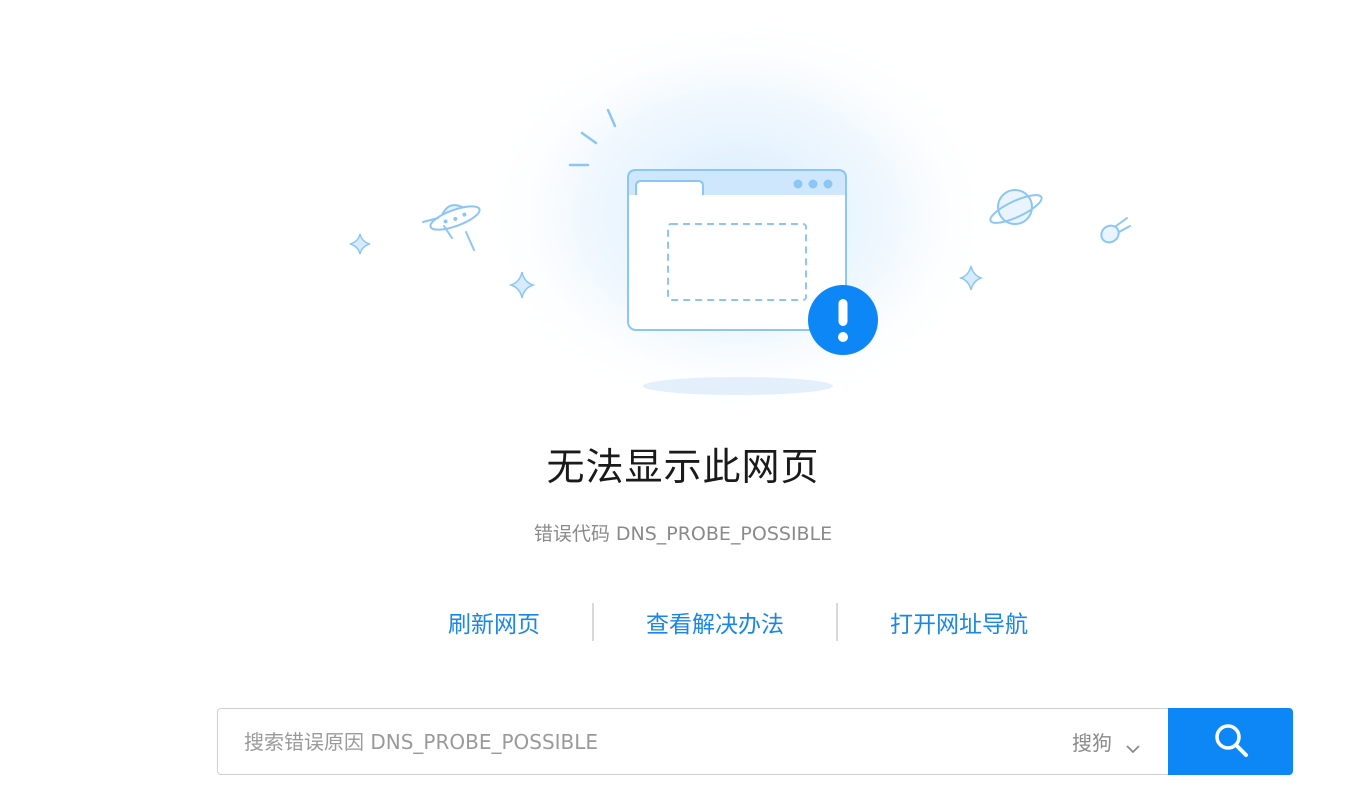 This screenshot has width=1366, height=800. Describe the element at coordinates (738, 386) in the screenshot. I see `window-shadow` at that location.